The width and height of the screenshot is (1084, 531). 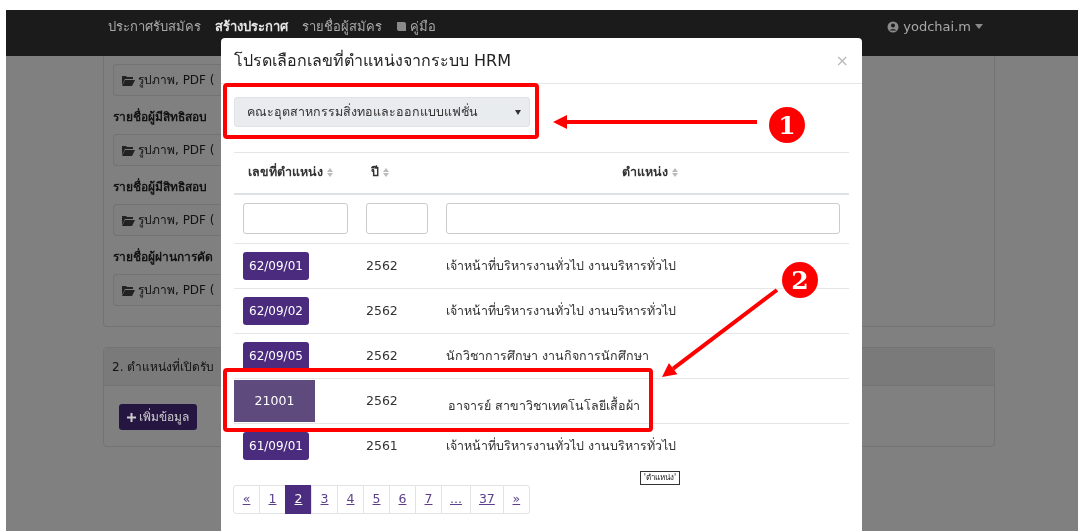 I want to click on position-code: 21001, so click(x=274, y=401).